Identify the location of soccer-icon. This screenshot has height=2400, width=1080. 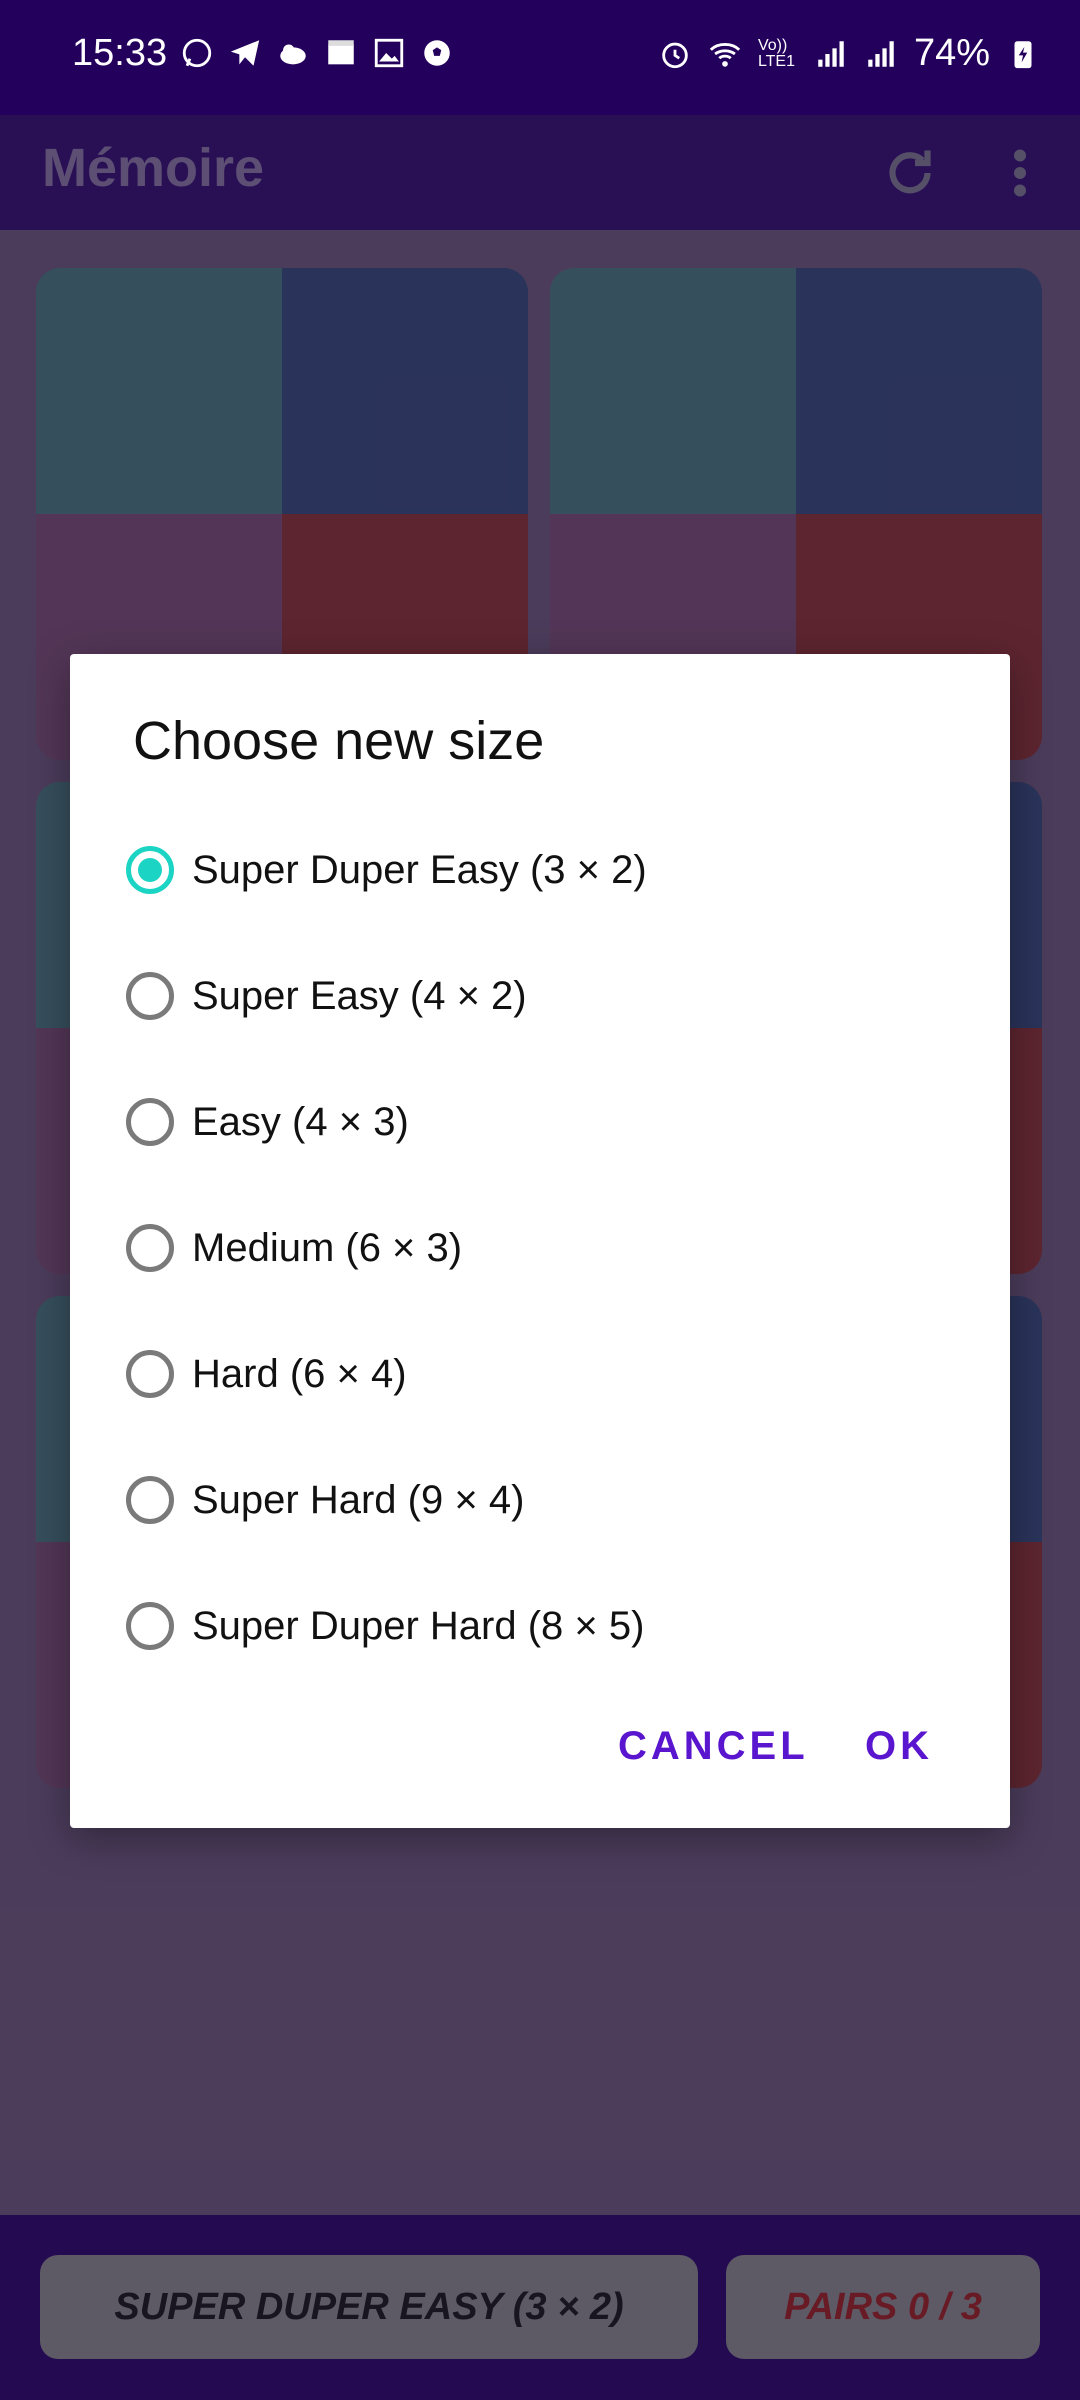
(437, 53).